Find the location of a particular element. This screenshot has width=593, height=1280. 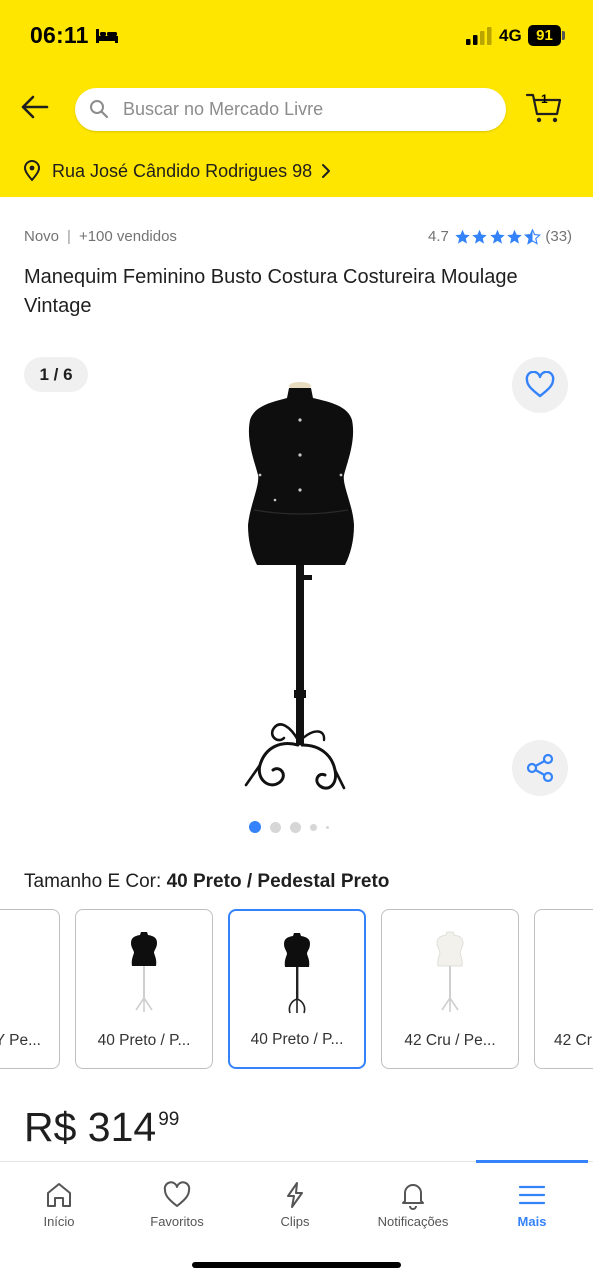

tab-notificacoes: Notificações is located at coordinates (413, 1204).